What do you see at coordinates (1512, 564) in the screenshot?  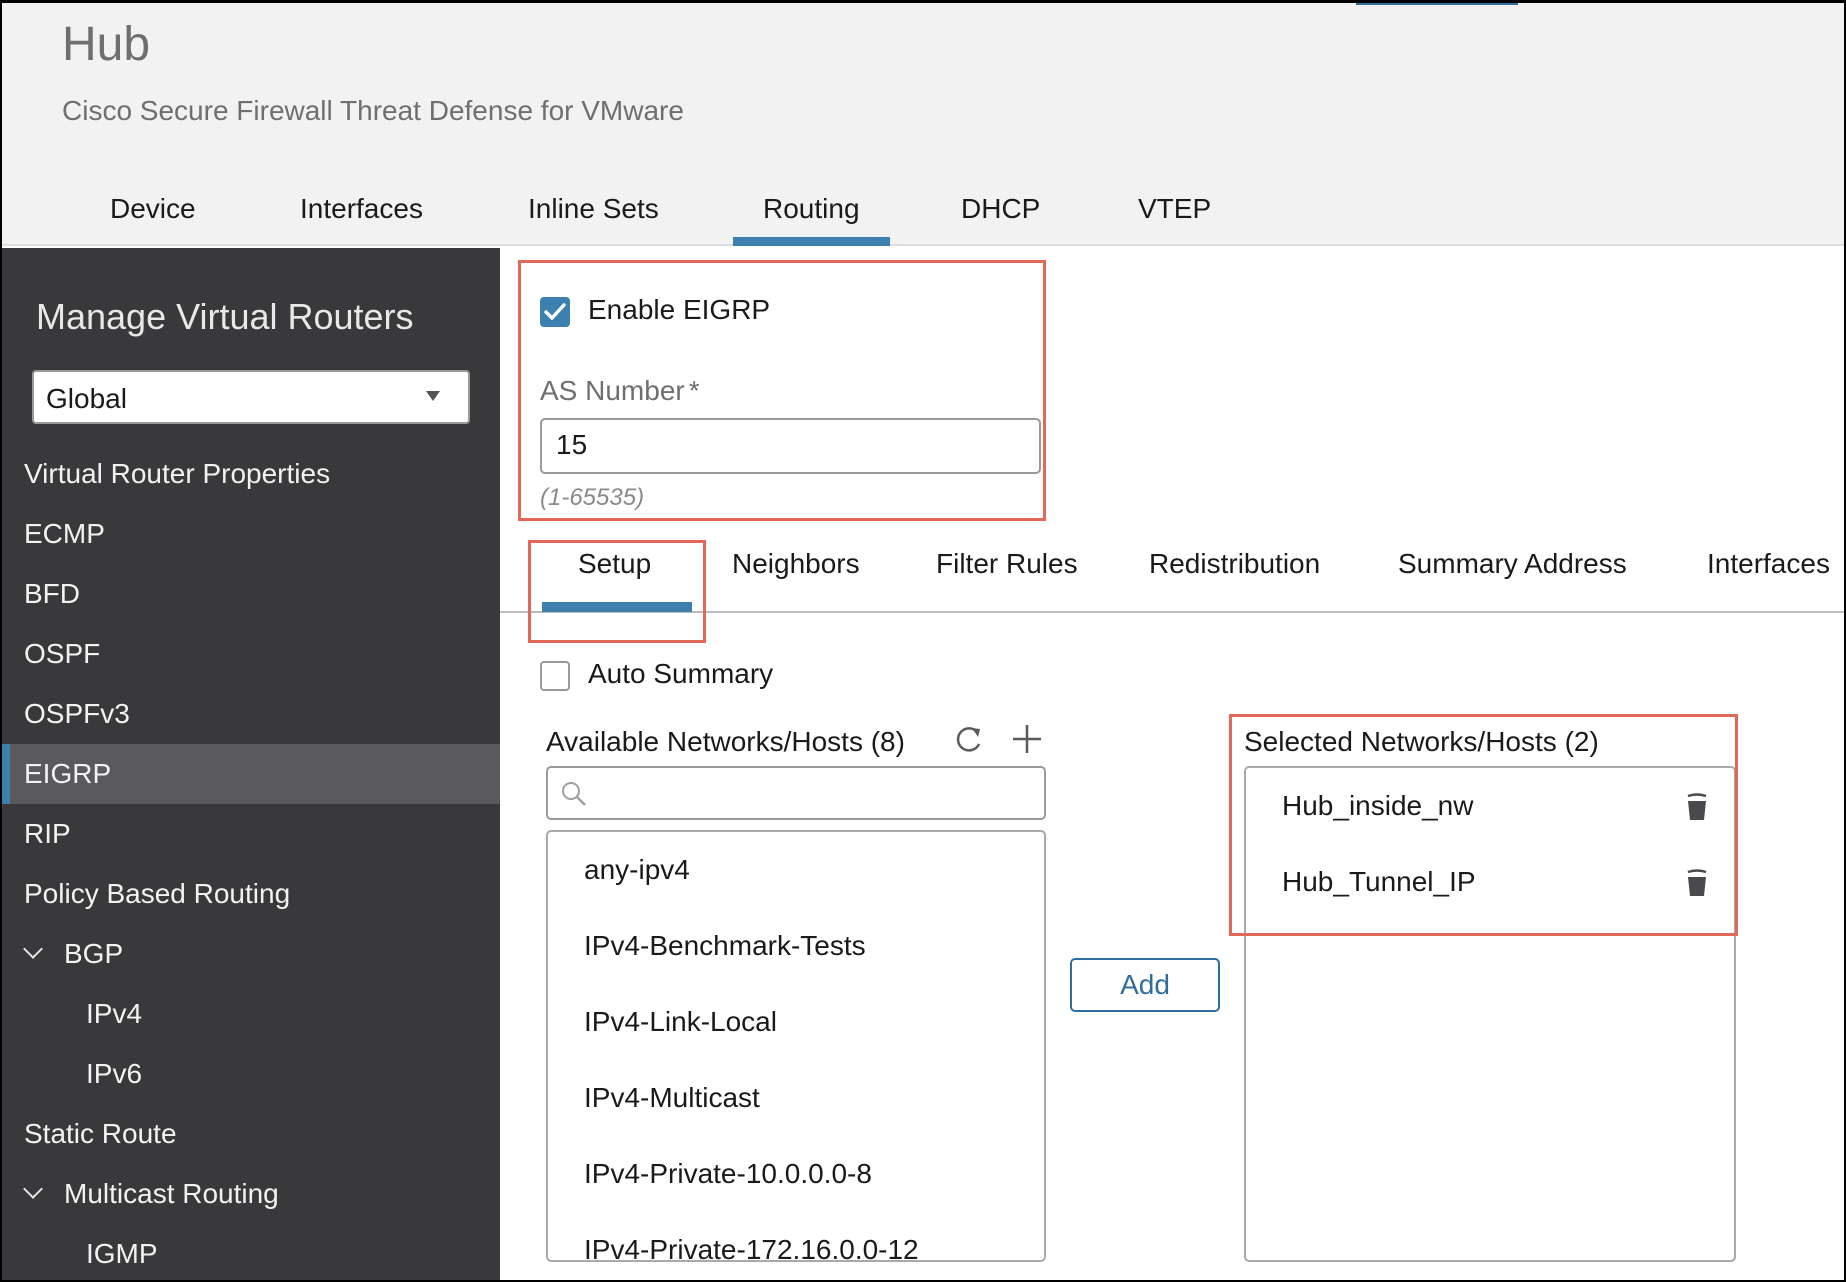 I see `subtab-summary-address: Summary Address` at bounding box center [1512, 564].